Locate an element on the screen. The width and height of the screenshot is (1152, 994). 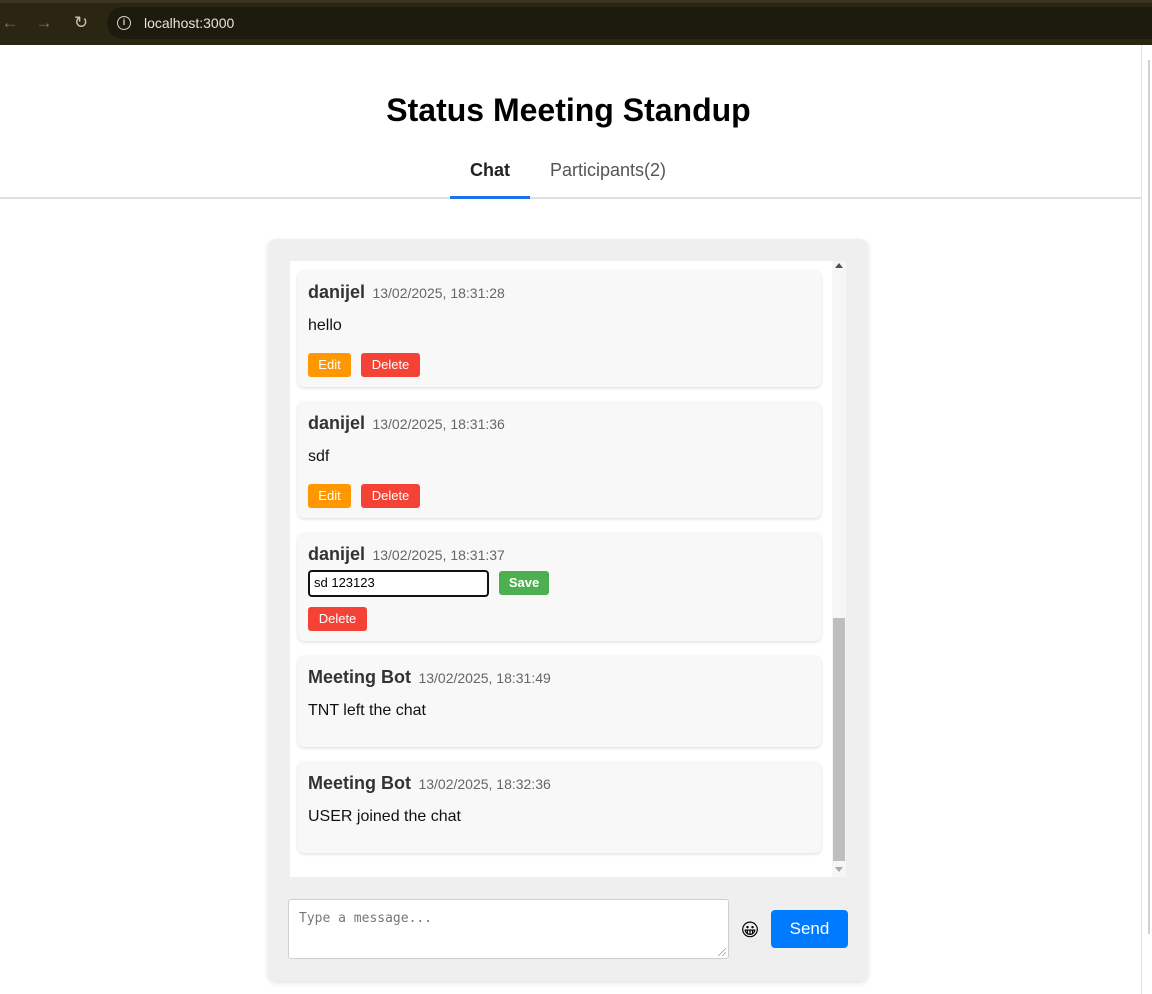
message-header: danijel 13/02/2025, 18:31:36 is located at coordinates (406, 423).